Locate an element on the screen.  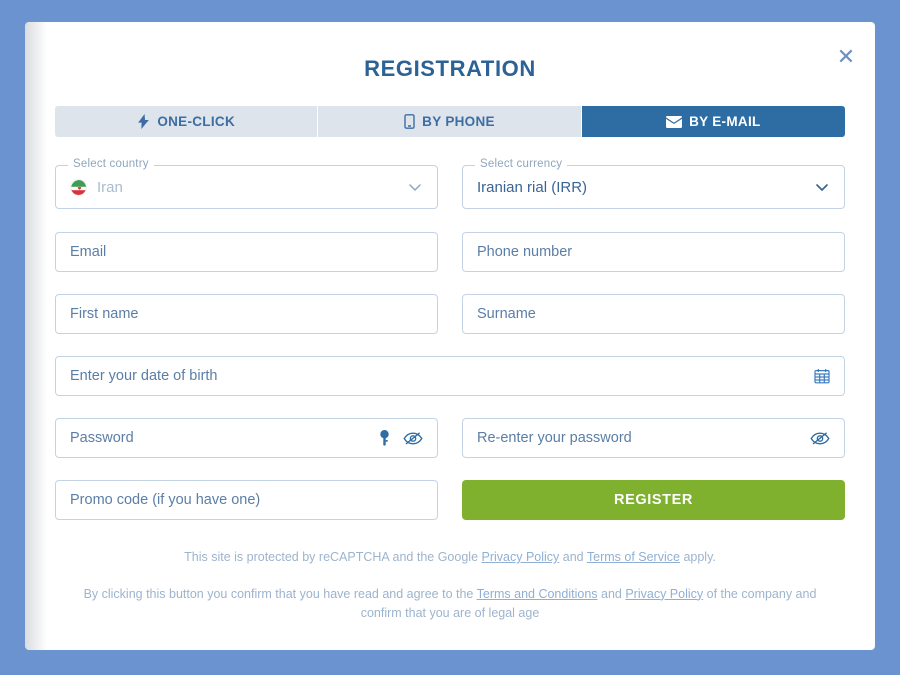
tab-one-click: ONE-CLICK is located at coordinates (187, 121).